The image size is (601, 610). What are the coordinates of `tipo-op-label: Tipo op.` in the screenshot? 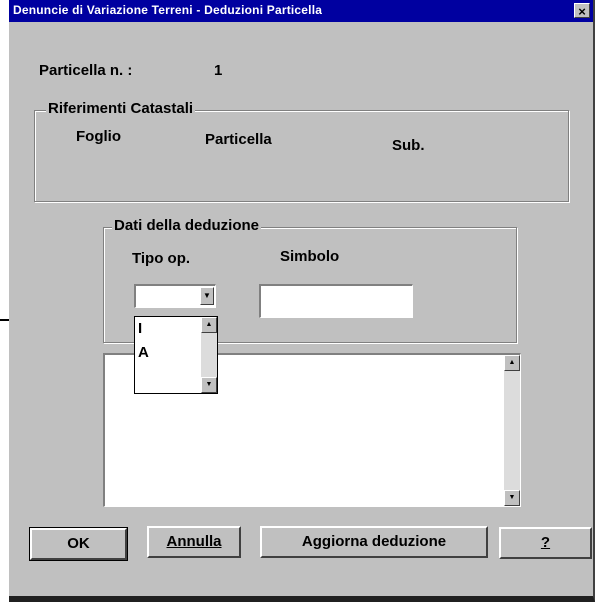 It's located at (161, 258).